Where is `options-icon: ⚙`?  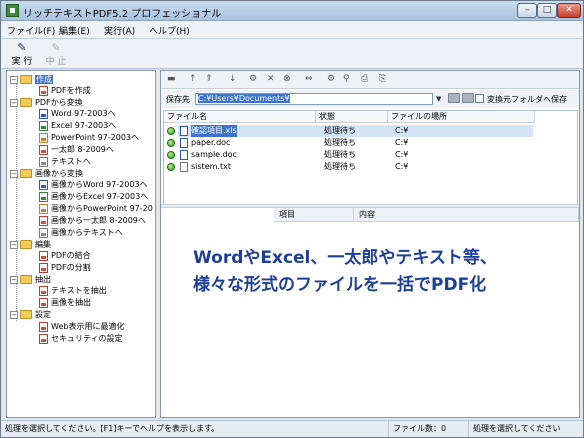
options-icon: ⚙ is located at coordinates (331, 79).